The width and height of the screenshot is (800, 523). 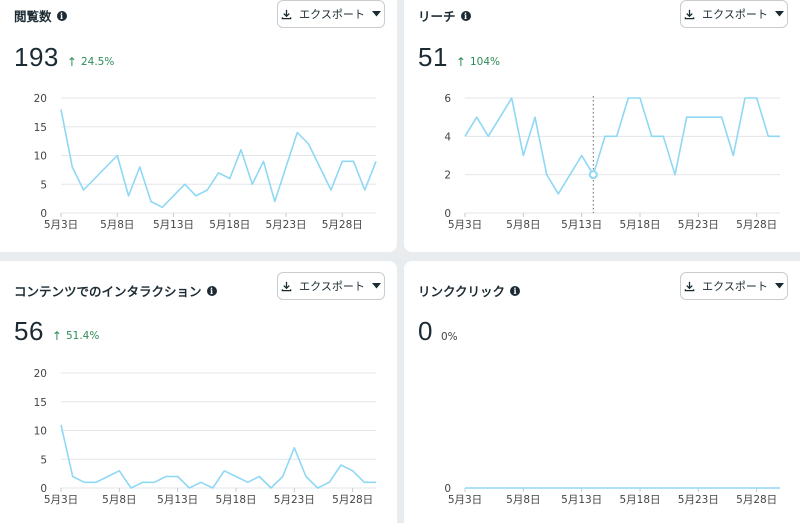 I want to click on y-tick-label: 2, so click(x=447, y=176).